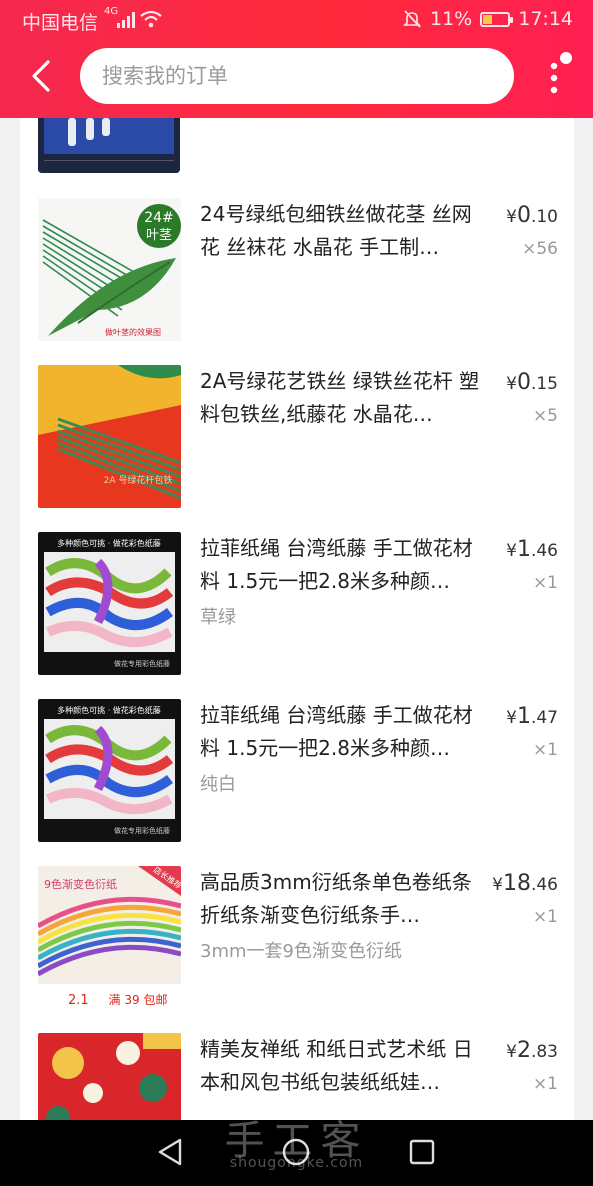 The width and height of the screenshot is (593, 1186). What do you see at coordinates (544, 718) in the screenshot?
I see `price-decimal: .47` at bounding box center [544, 718].